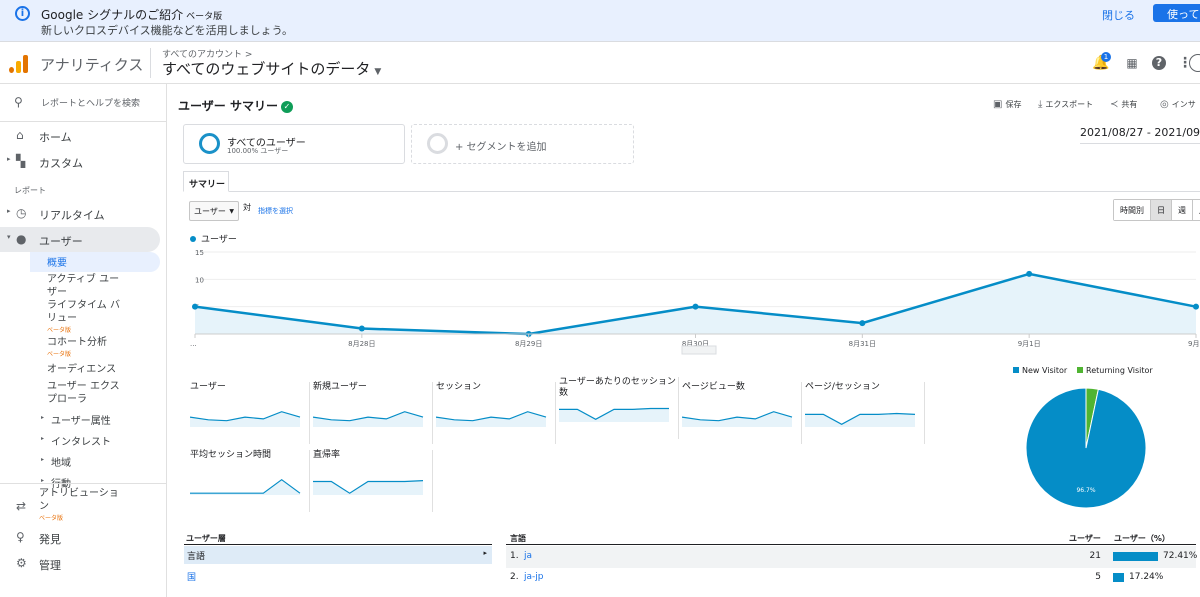 This screenshot has height=597, width=1200. I want to click on add-segment-label: + セグメントを追加, so click(501, 147).